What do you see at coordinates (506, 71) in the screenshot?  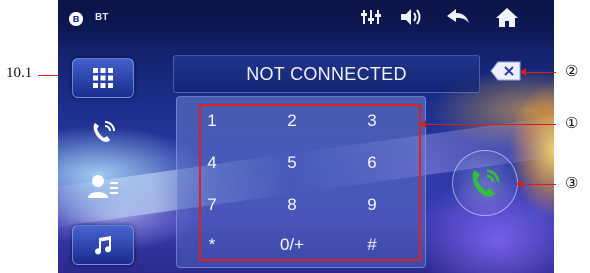 I see `backspace-icon` at bounding box center [506, 71].